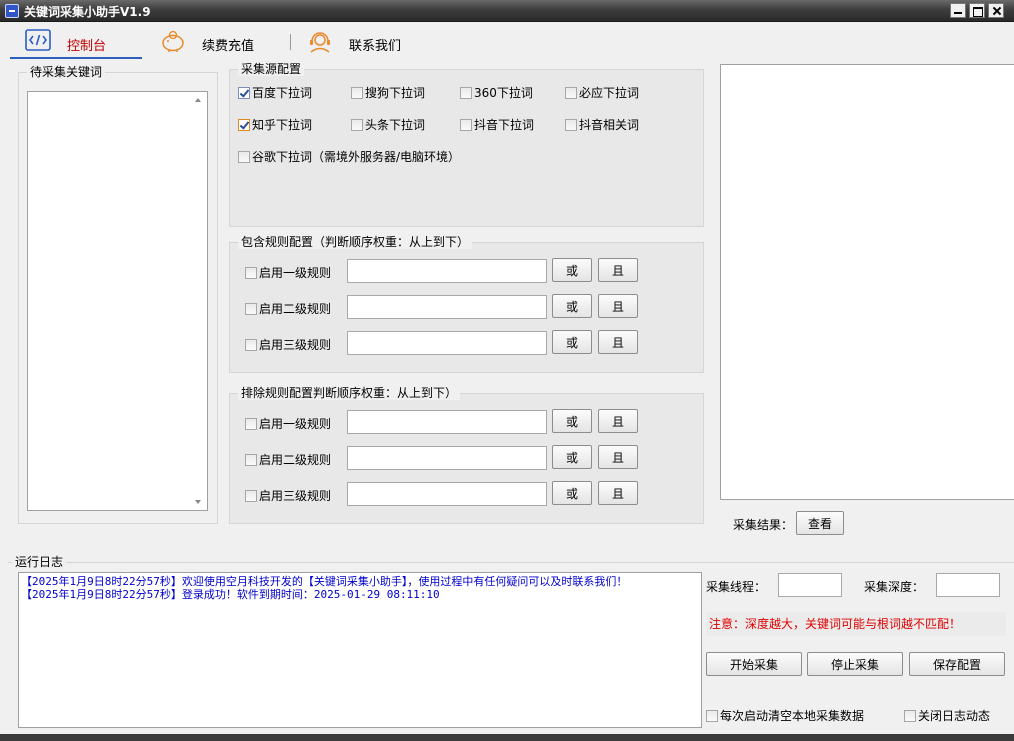 The width and height of the screenshot is (1014, 741). I want to click on keywords-scrollbar, so click(198, 301).